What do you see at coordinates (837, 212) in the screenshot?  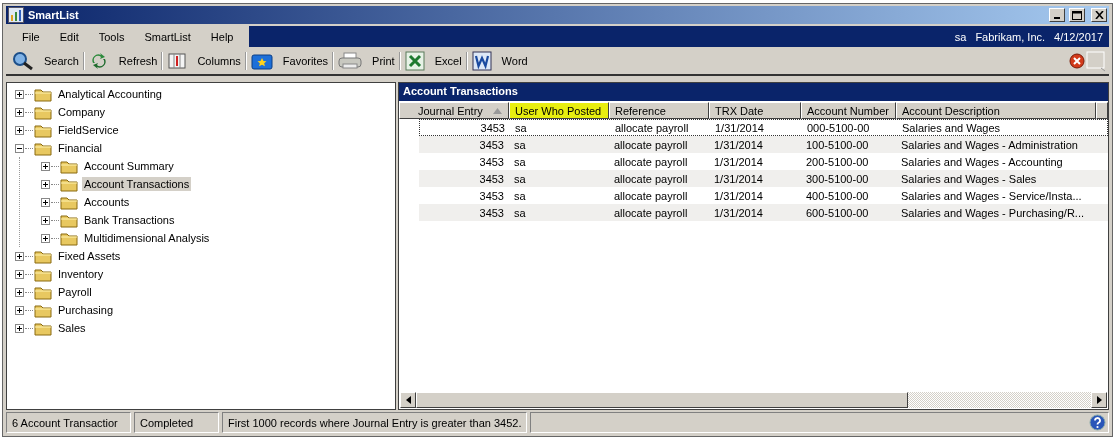 I see `table-cell-text: 600-5100-00` at bounding box center [837, 212].